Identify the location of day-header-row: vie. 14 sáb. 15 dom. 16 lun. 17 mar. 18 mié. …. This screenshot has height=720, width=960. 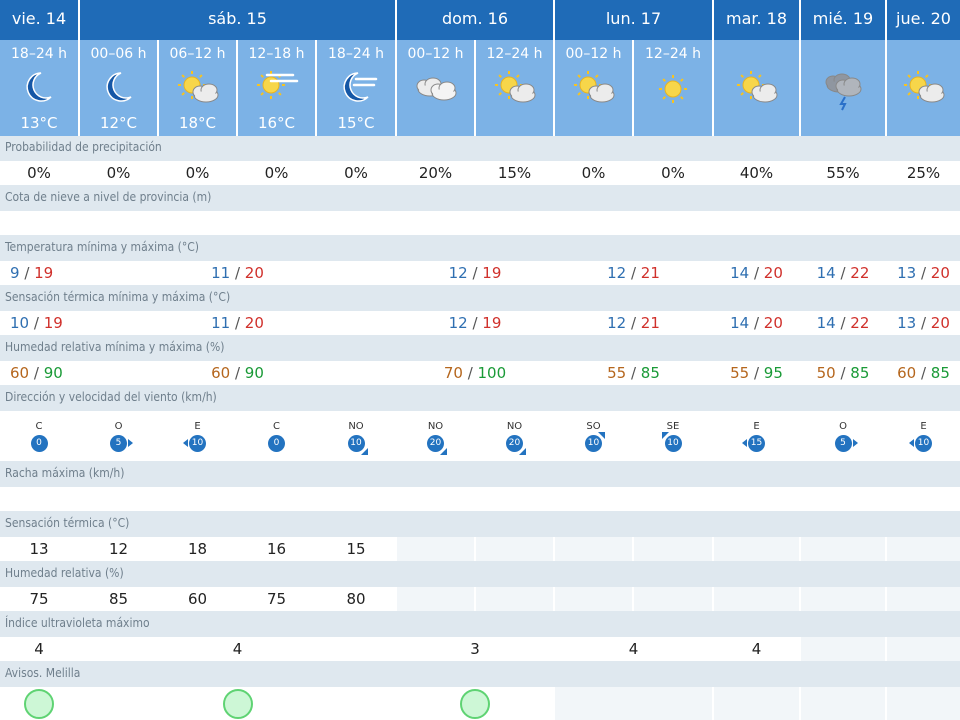
(480, 20).